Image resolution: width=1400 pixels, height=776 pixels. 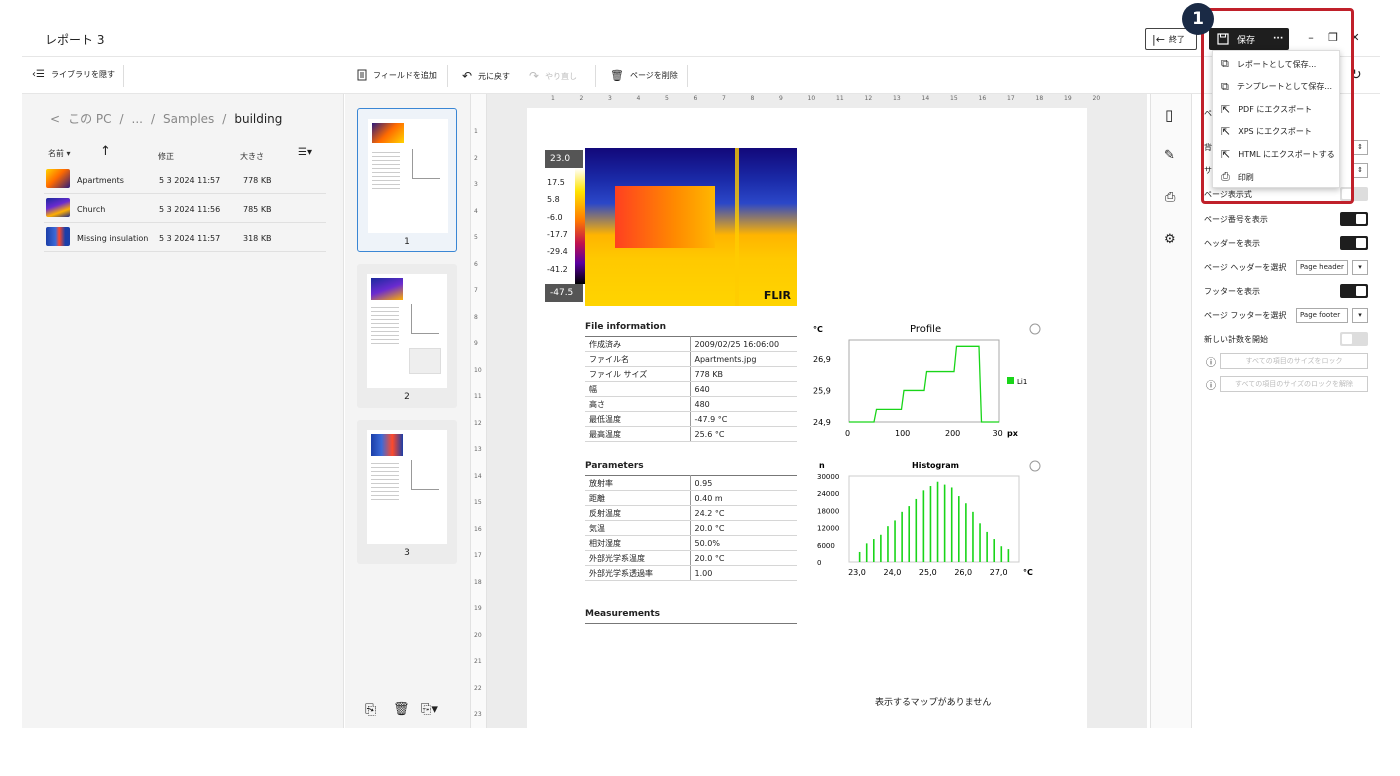 What do you see at coordinates (407, 492) in the screenshot?
I see `page-thumbnail-3: 3` at bounding box center [407, 492].